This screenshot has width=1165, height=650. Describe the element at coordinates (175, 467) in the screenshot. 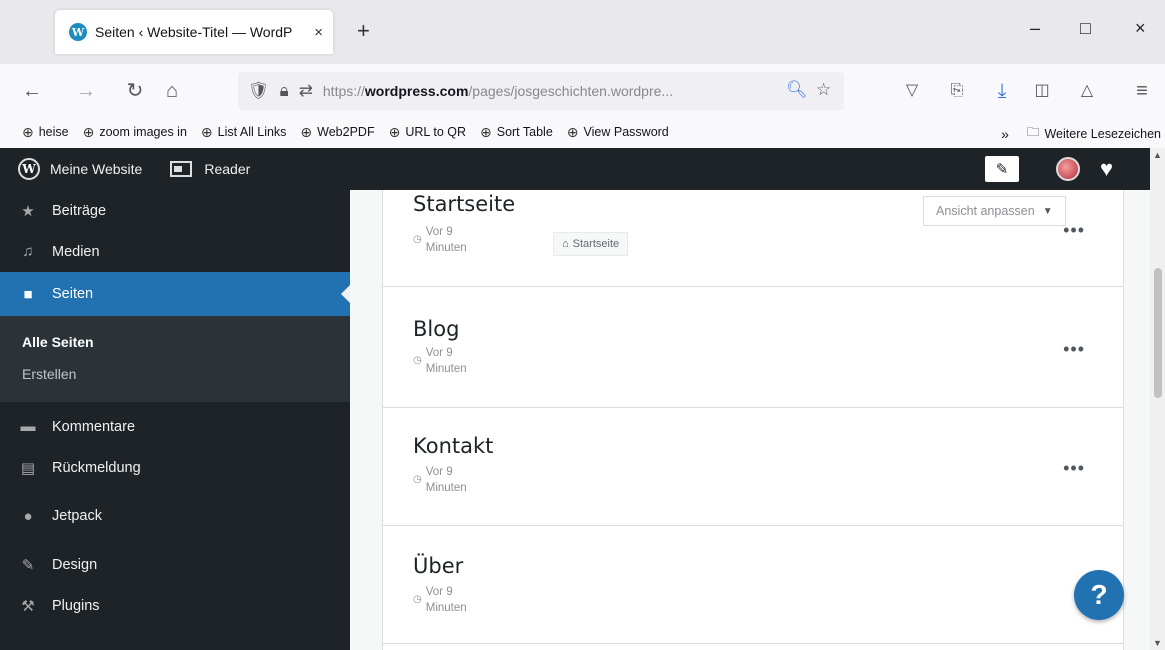

I see `sidebar-item-feedback: ▤ Rückmeldung` at that location.